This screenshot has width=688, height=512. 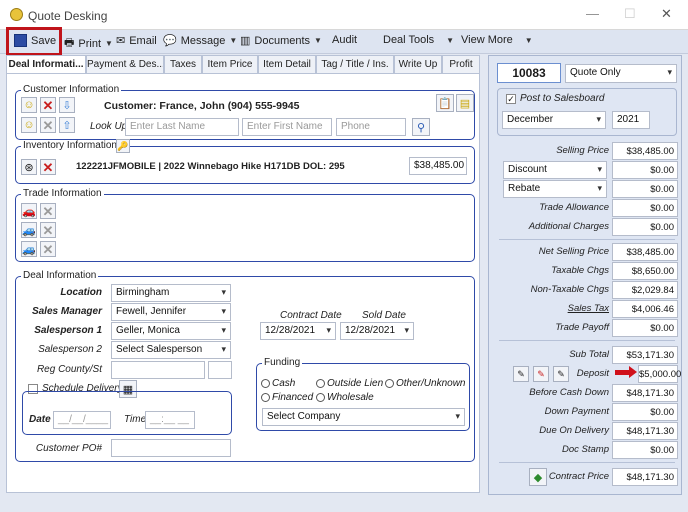 I want to click on car-icon: 🚙, so click(x=29, y=249).